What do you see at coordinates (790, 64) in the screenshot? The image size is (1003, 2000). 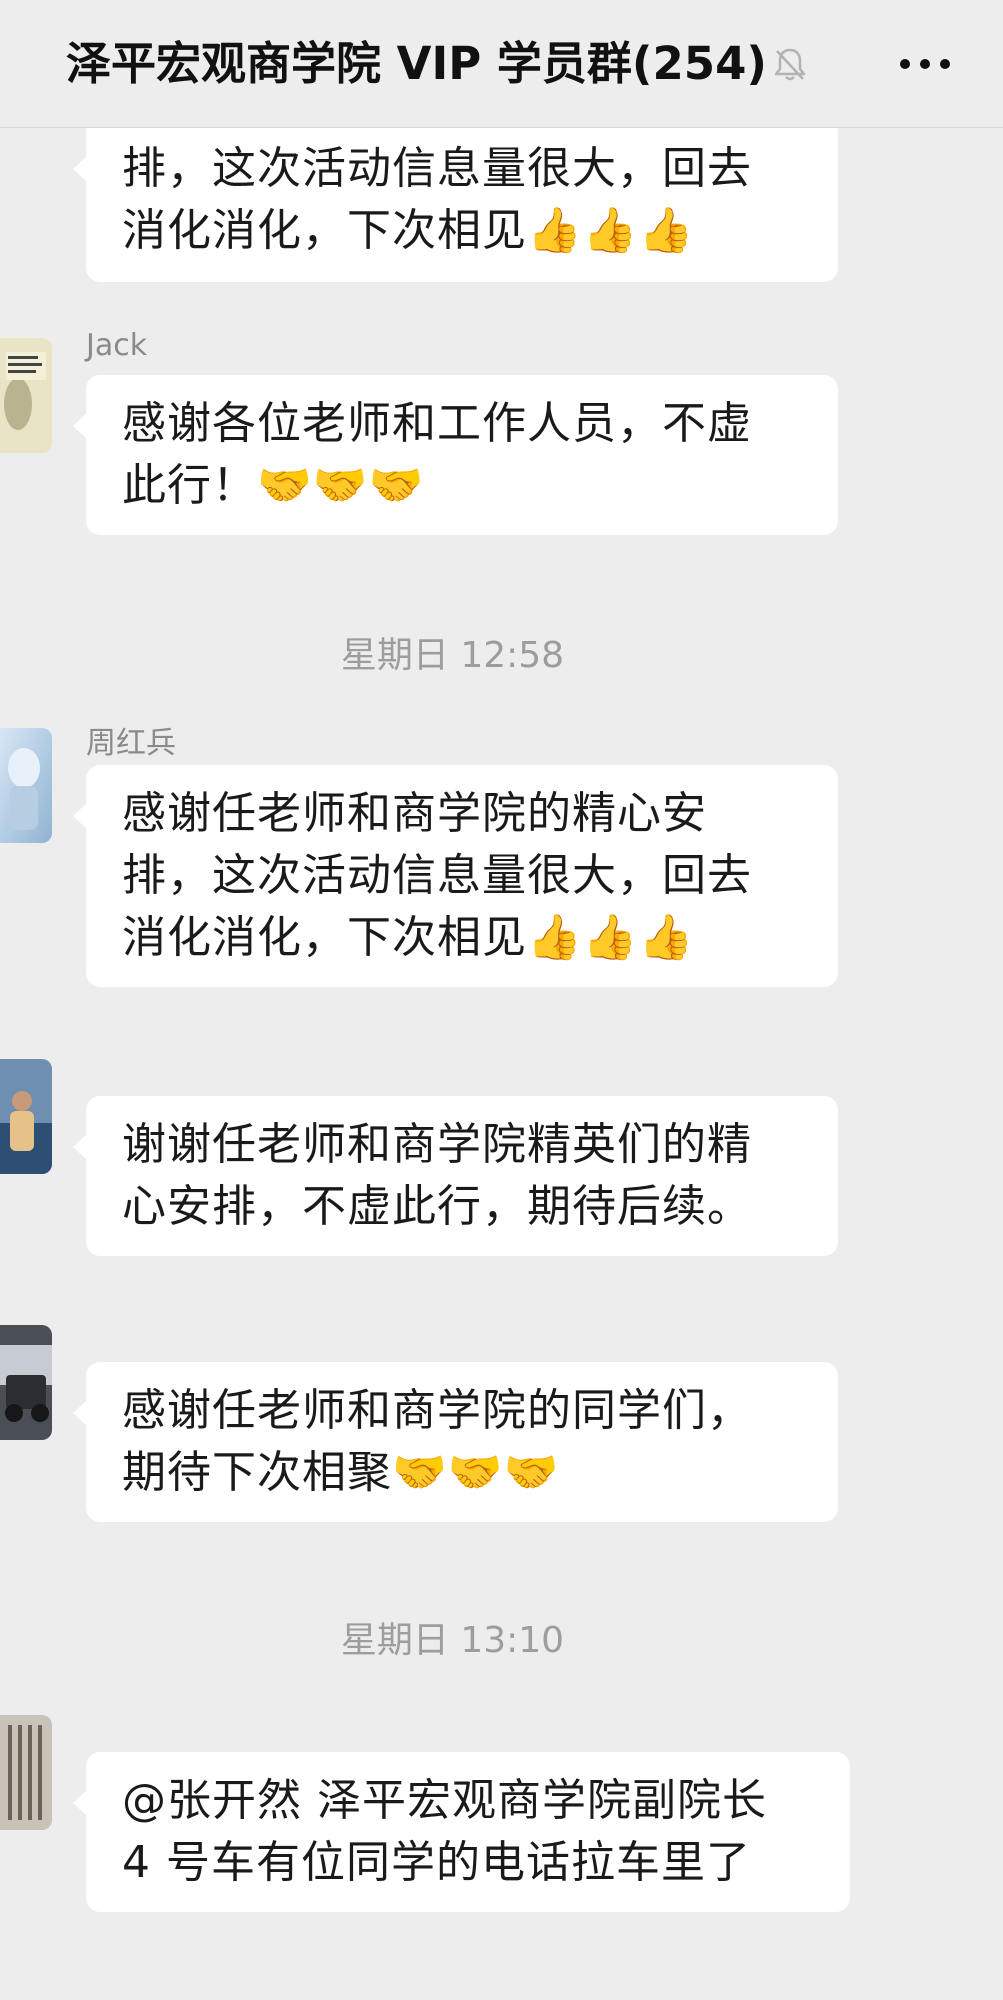 I see `bell-muted-icon` at bounding box center [790, 64].